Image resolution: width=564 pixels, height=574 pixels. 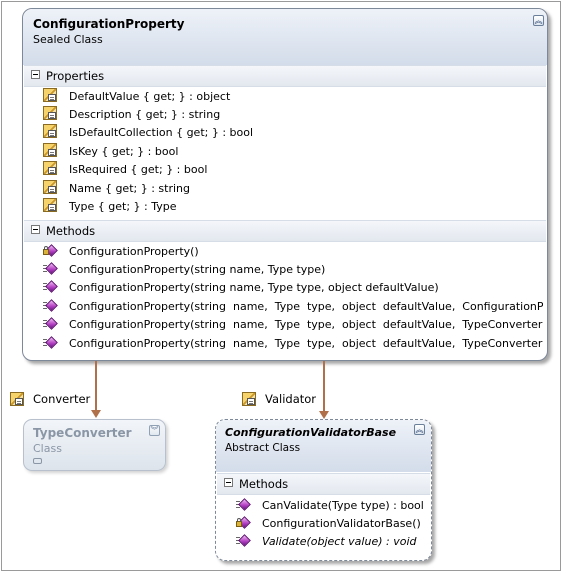 I want to click on member-label: Description { get; } : string, so click(x=145, y=114).